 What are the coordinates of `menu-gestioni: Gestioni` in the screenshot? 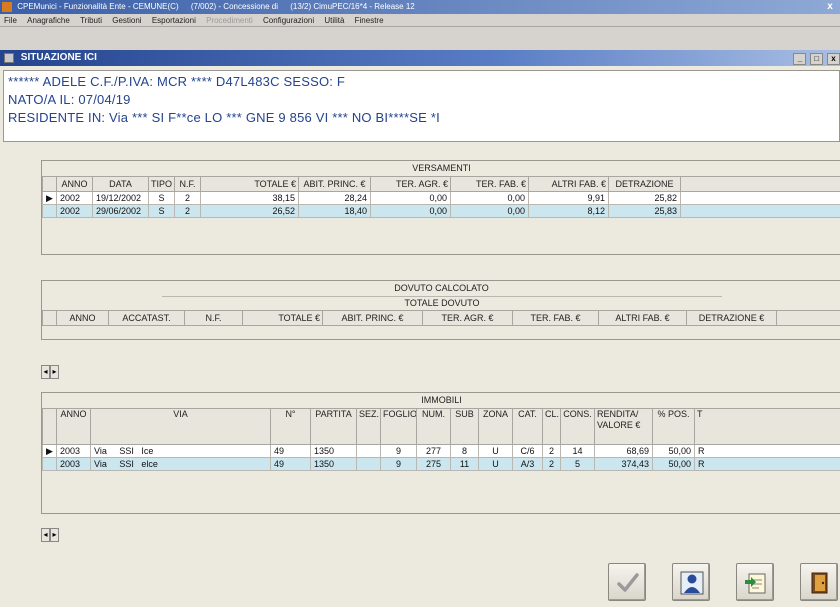 It's located at (126, 20).